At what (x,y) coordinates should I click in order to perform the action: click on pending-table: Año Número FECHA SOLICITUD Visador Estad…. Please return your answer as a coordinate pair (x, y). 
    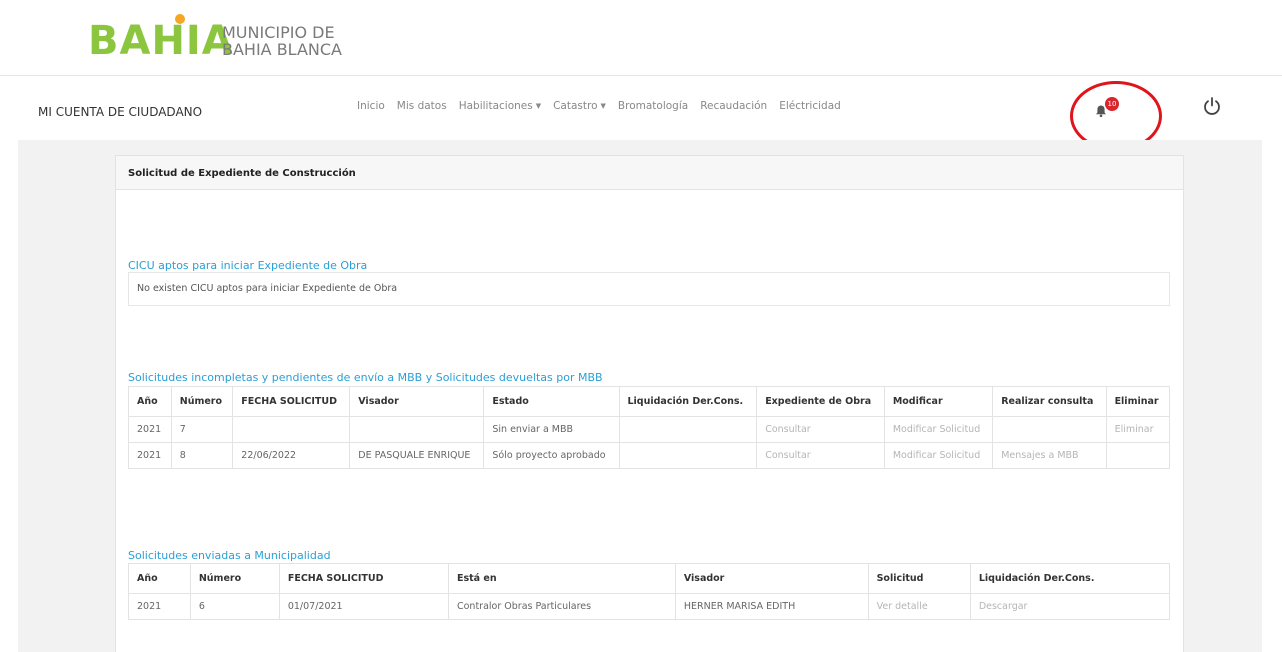
    Looking at the image, I should click on (649, 427).